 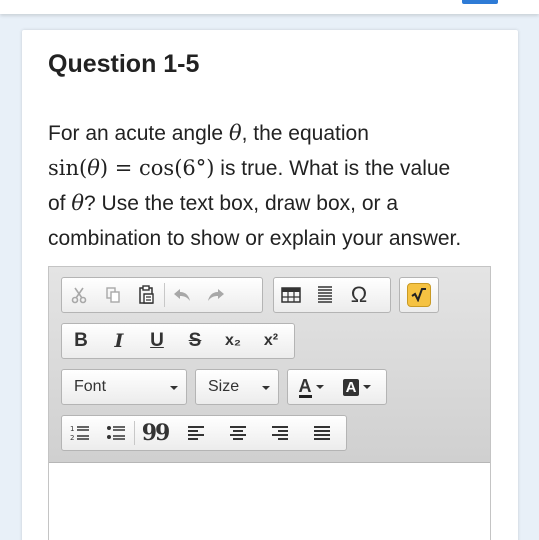 What do you see at coordinates (216, 295) in the screenshot?
I see `redo-icon` at bounding box center [216, 295].